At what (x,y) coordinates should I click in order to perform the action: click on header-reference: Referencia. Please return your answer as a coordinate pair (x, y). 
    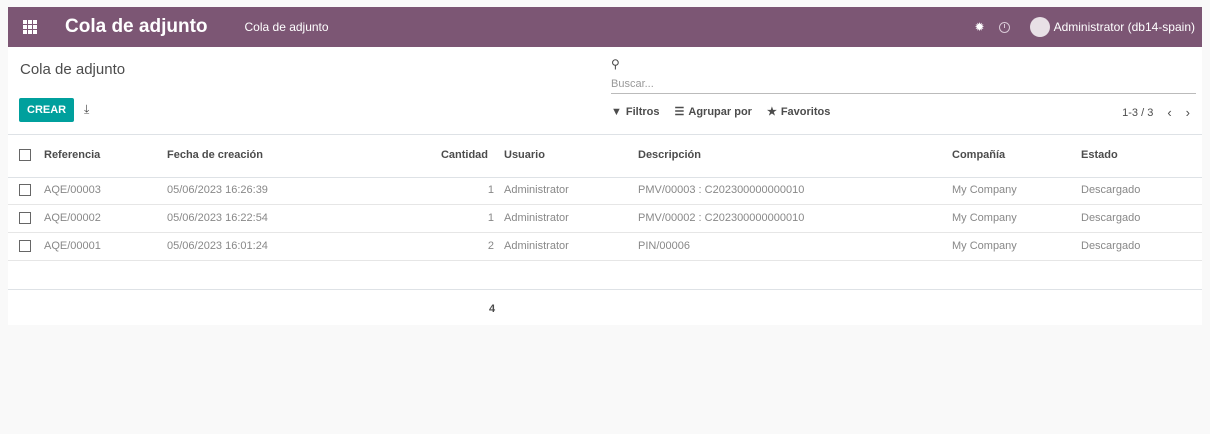
    Looking at the image, I should click on (72, 155).